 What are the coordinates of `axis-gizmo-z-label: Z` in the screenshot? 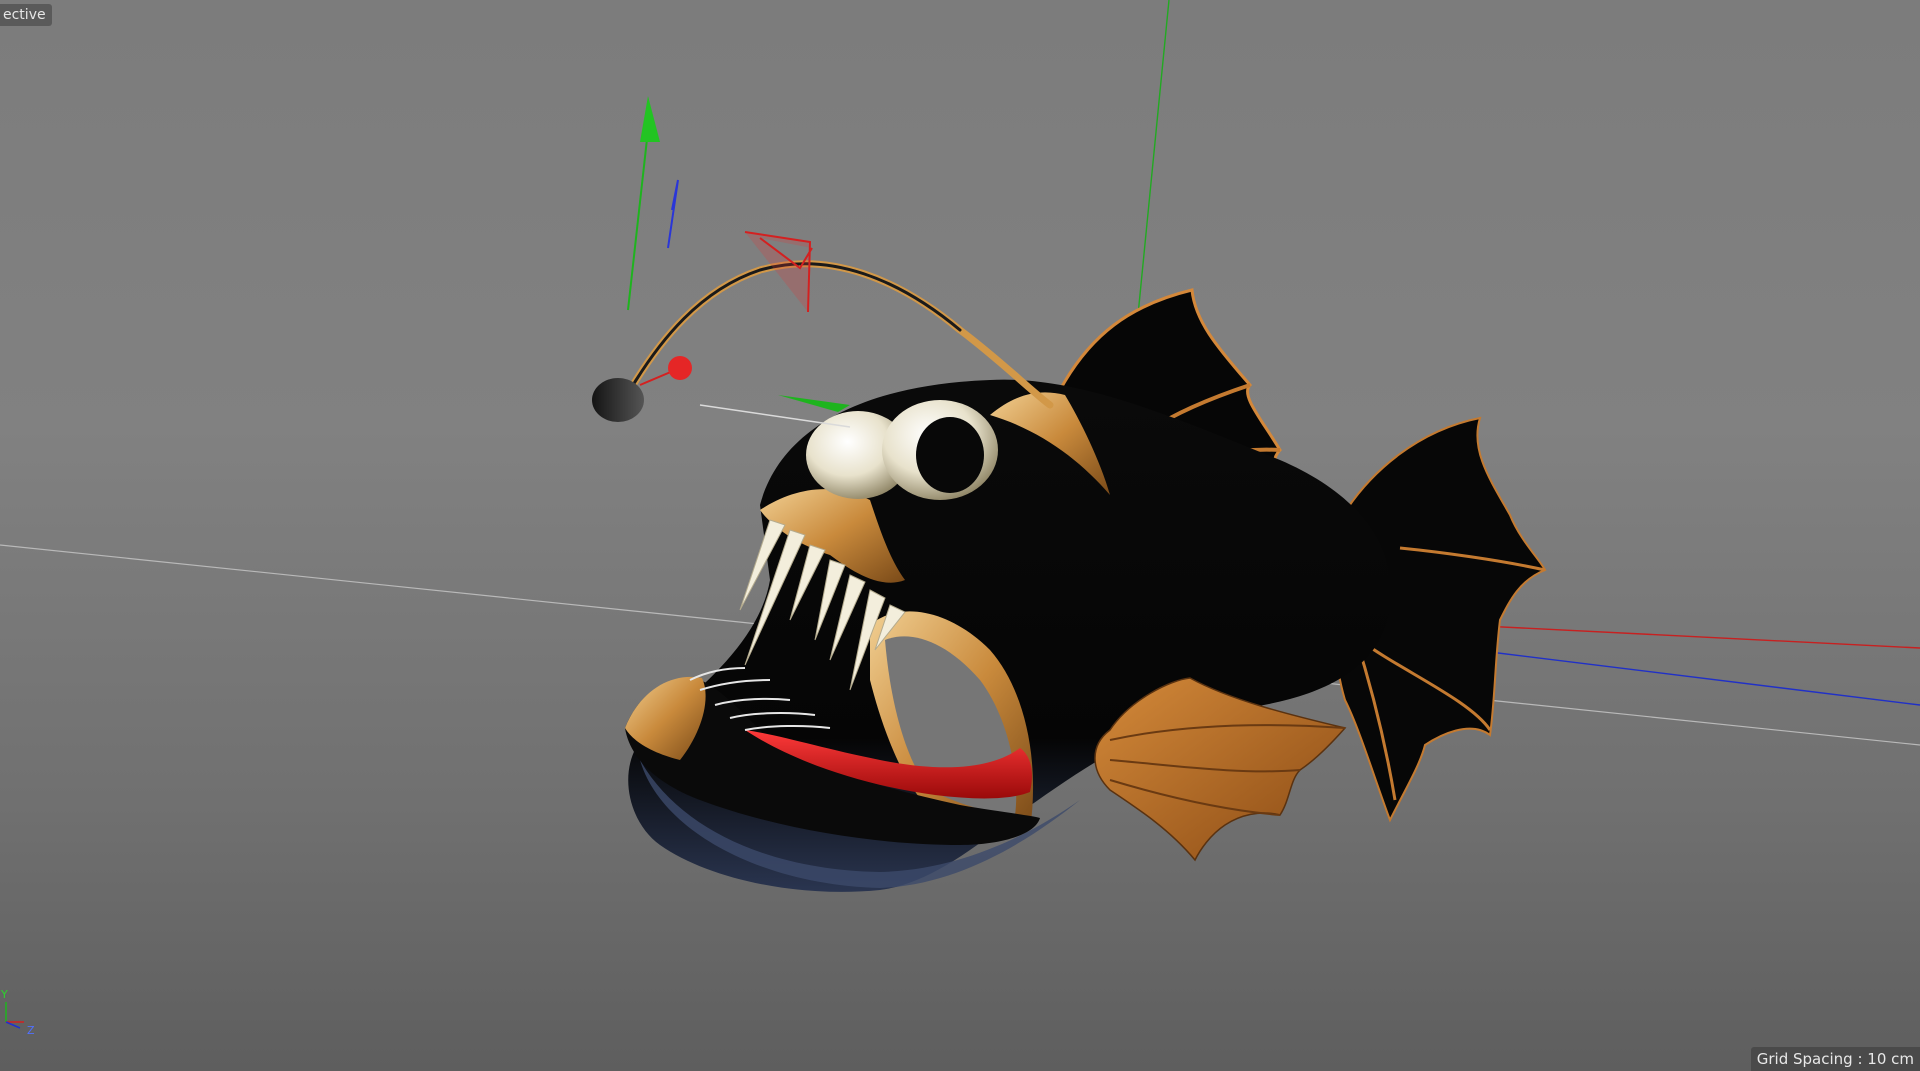 It's located at (31, 1030).